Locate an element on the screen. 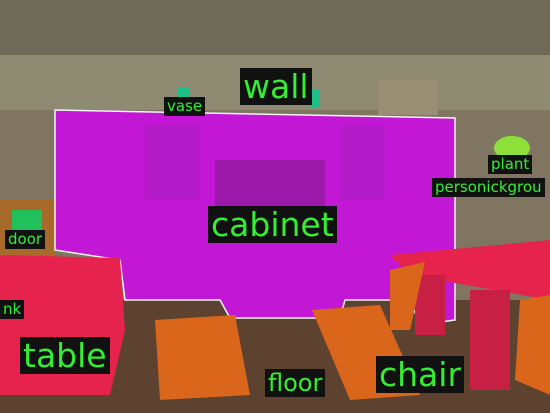  label-table: table is located at coordinates (65, 355).